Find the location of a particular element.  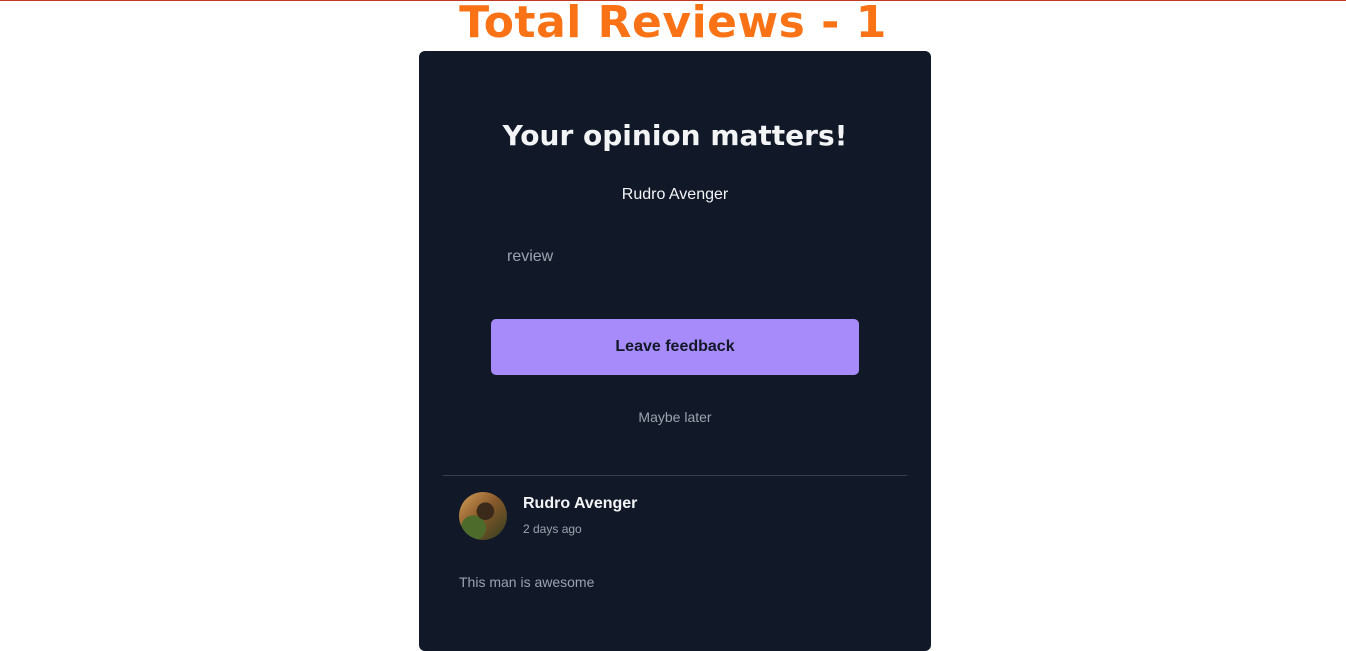

divider is located at coordinates (675, 475).